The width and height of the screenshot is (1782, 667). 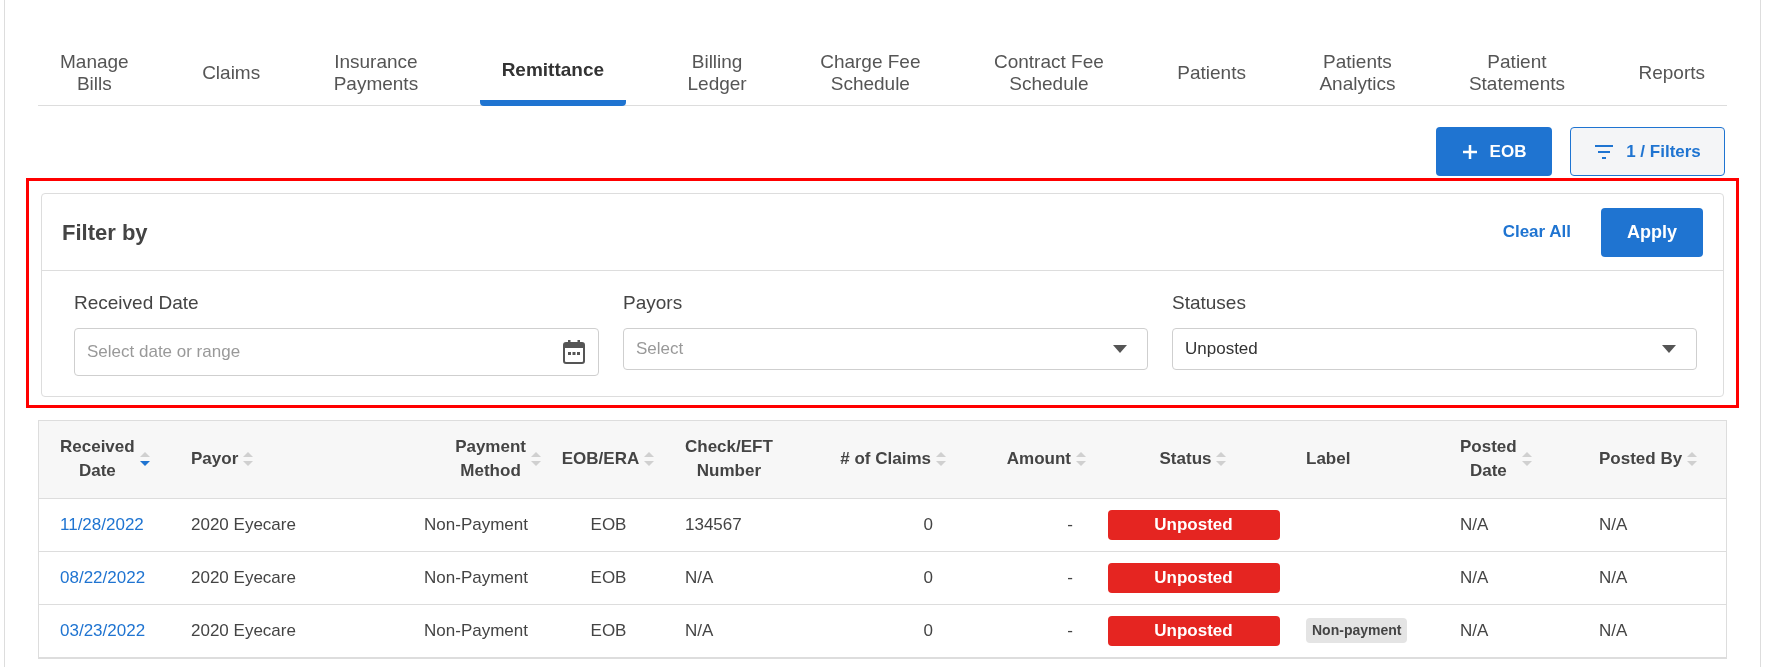 What do you see at coordinates (1494, 151) in the screenshot?
I see `add-eob-button: EOB` at bounding box center [1494, 151].